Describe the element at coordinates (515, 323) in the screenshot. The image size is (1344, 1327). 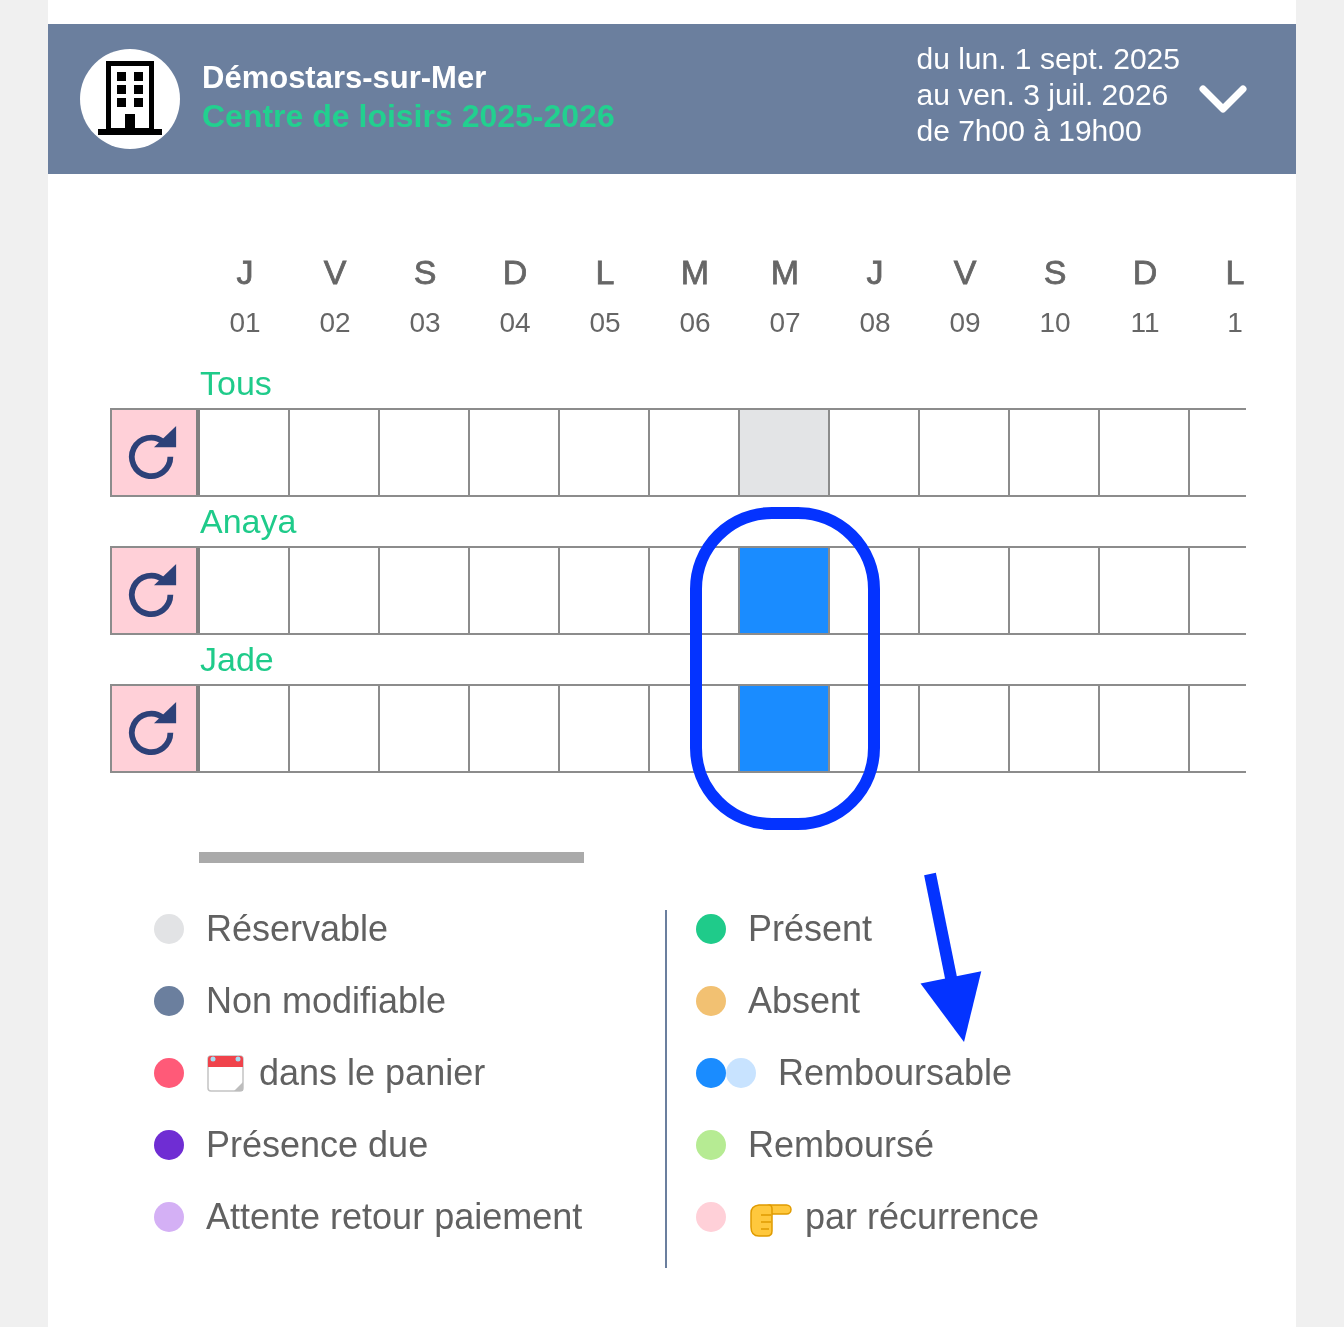
I see `day-number: 04` at that location.